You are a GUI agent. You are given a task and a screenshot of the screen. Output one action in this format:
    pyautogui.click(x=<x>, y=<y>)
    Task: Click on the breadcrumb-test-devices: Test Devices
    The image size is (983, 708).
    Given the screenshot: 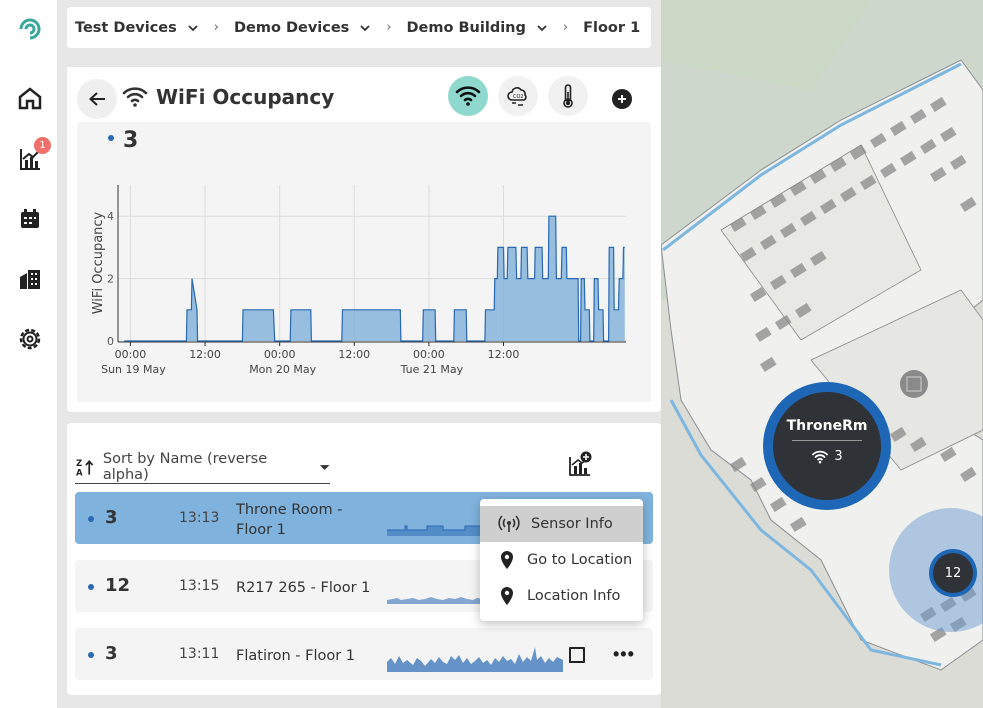 What is the action you would take?
    pyautogui.click(x=137, y=28)
    